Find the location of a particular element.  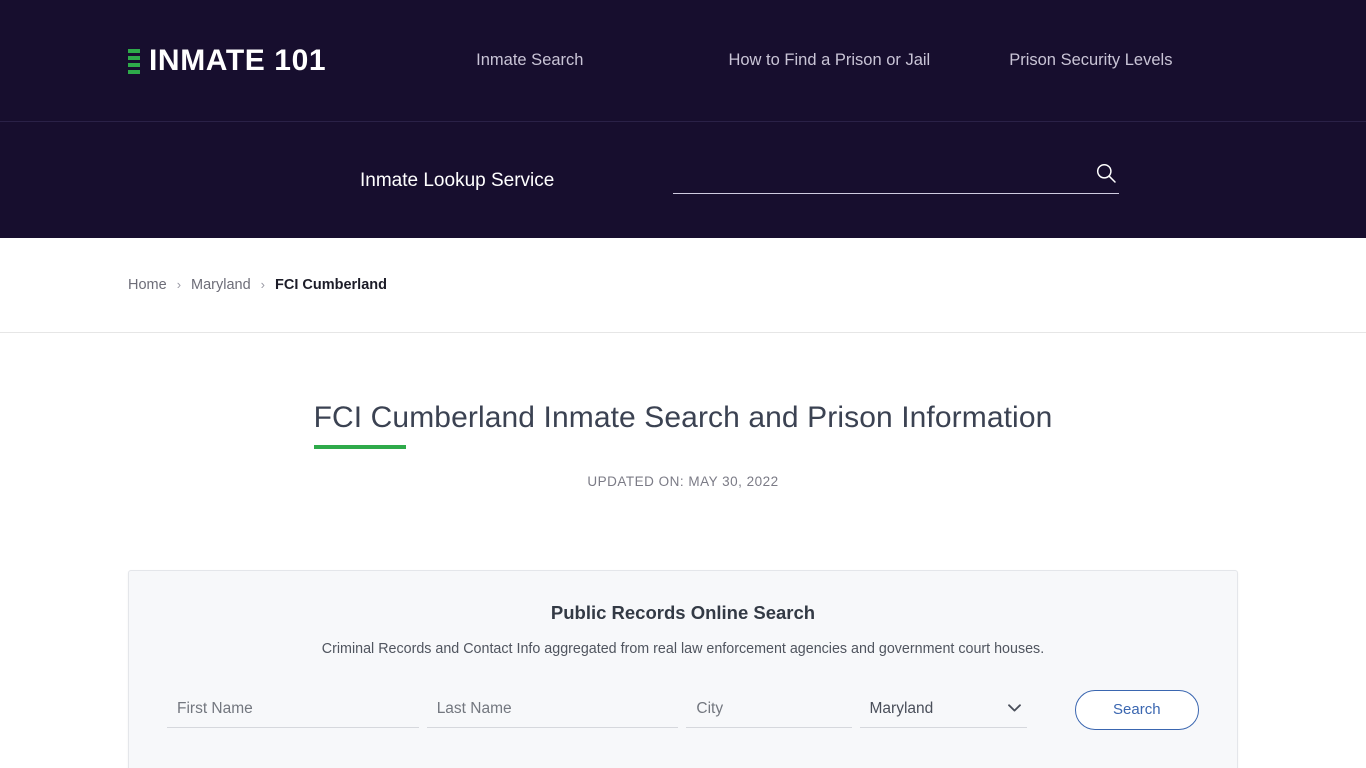

card-title: Public Records Online Search is located at coordinates (683, 612).